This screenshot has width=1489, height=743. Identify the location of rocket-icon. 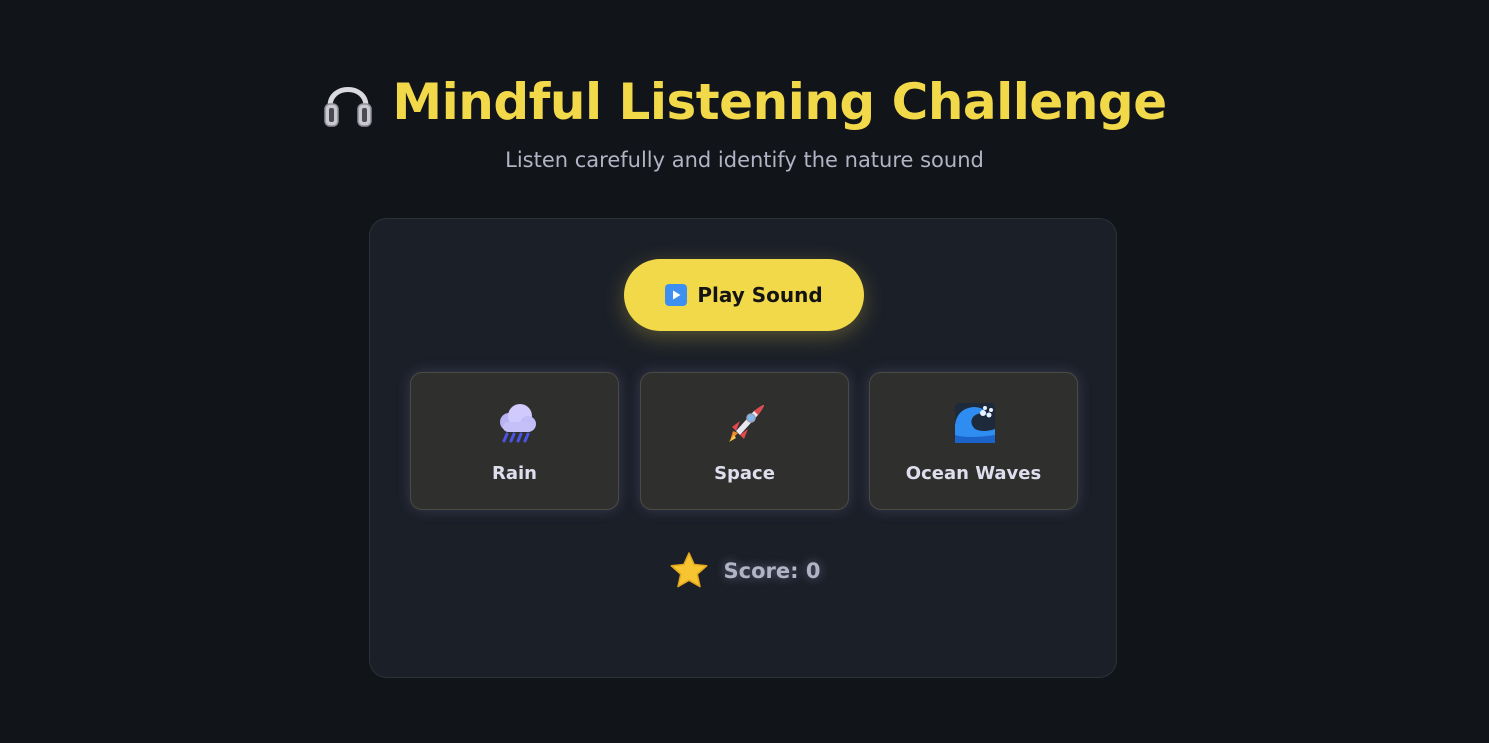
(746, 423).